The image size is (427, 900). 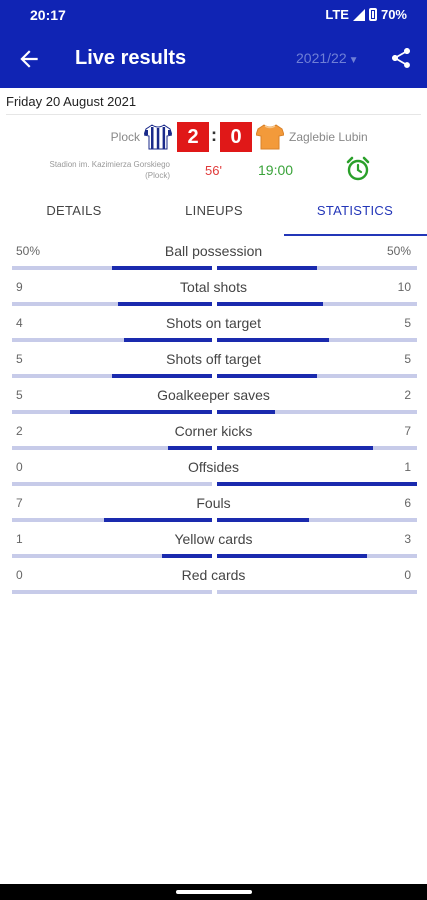 I want to click on tab-bar: DETAILS LINEUPS STATISTICS, so click(x=213, y=216).